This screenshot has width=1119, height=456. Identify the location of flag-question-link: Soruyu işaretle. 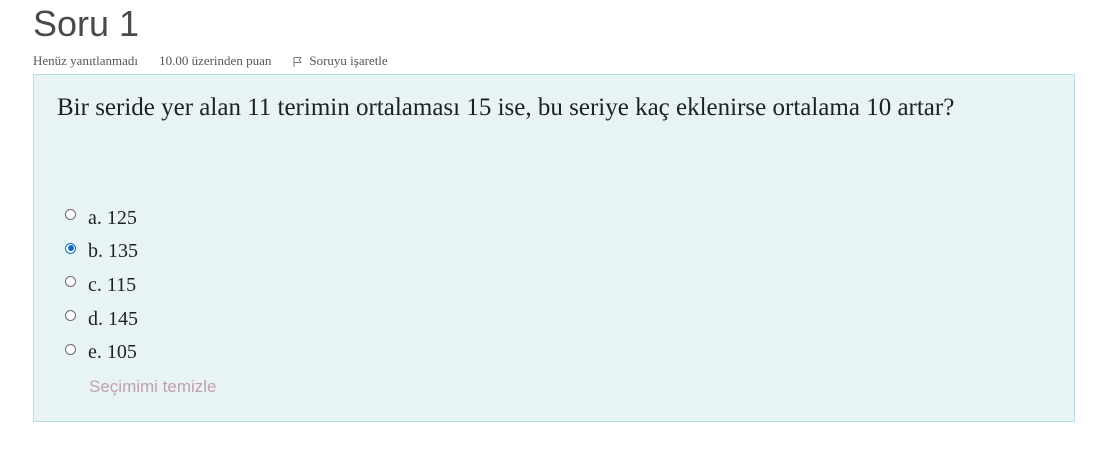
(340, 61).